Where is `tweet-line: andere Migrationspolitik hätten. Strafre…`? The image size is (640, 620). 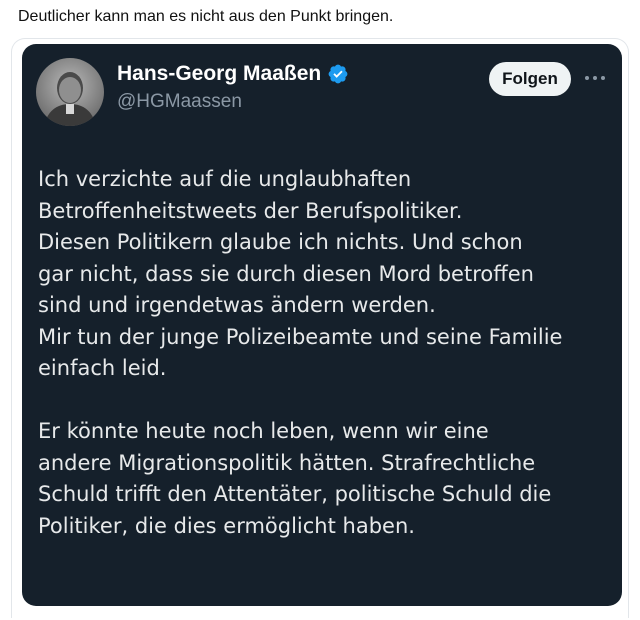 tweet-line: andere Migrationspolitik hätten. Strafre… is located at coordinates (287, 462).